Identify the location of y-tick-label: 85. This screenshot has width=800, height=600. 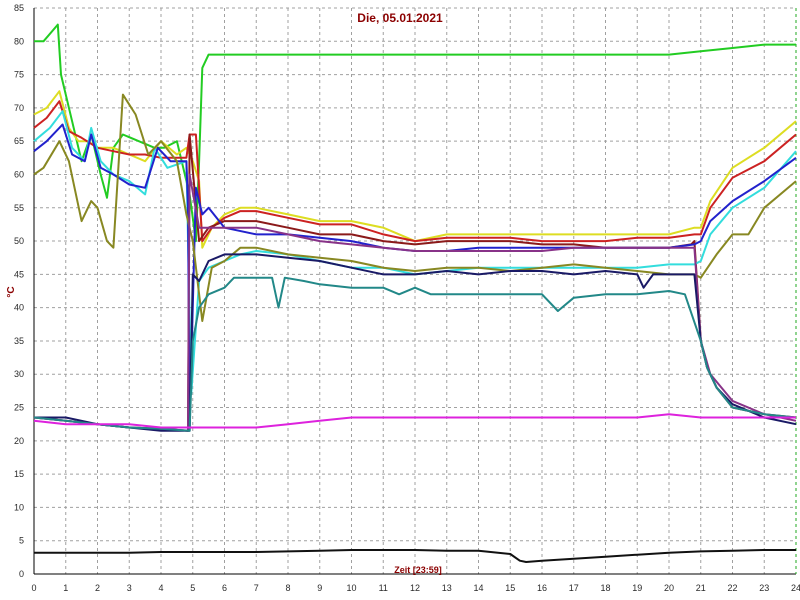
(19, 8).